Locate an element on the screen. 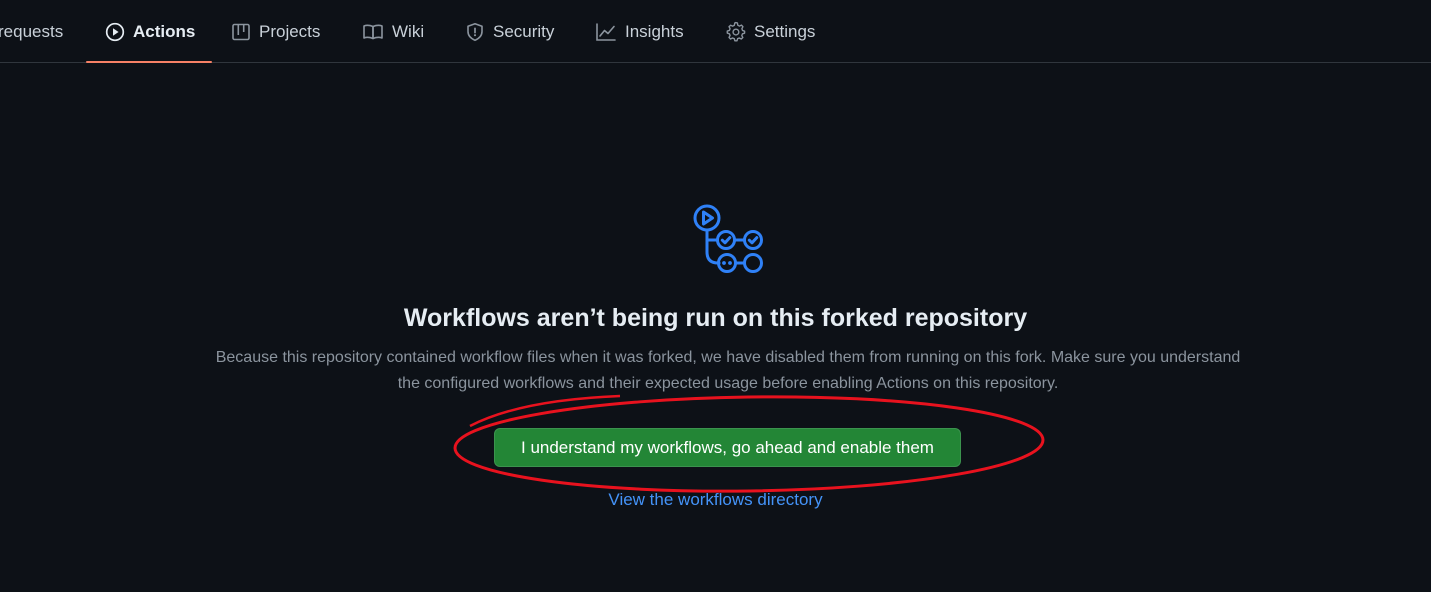  view-workflows-directory-link: View the workflows directory is located at coordinates (715, 499).